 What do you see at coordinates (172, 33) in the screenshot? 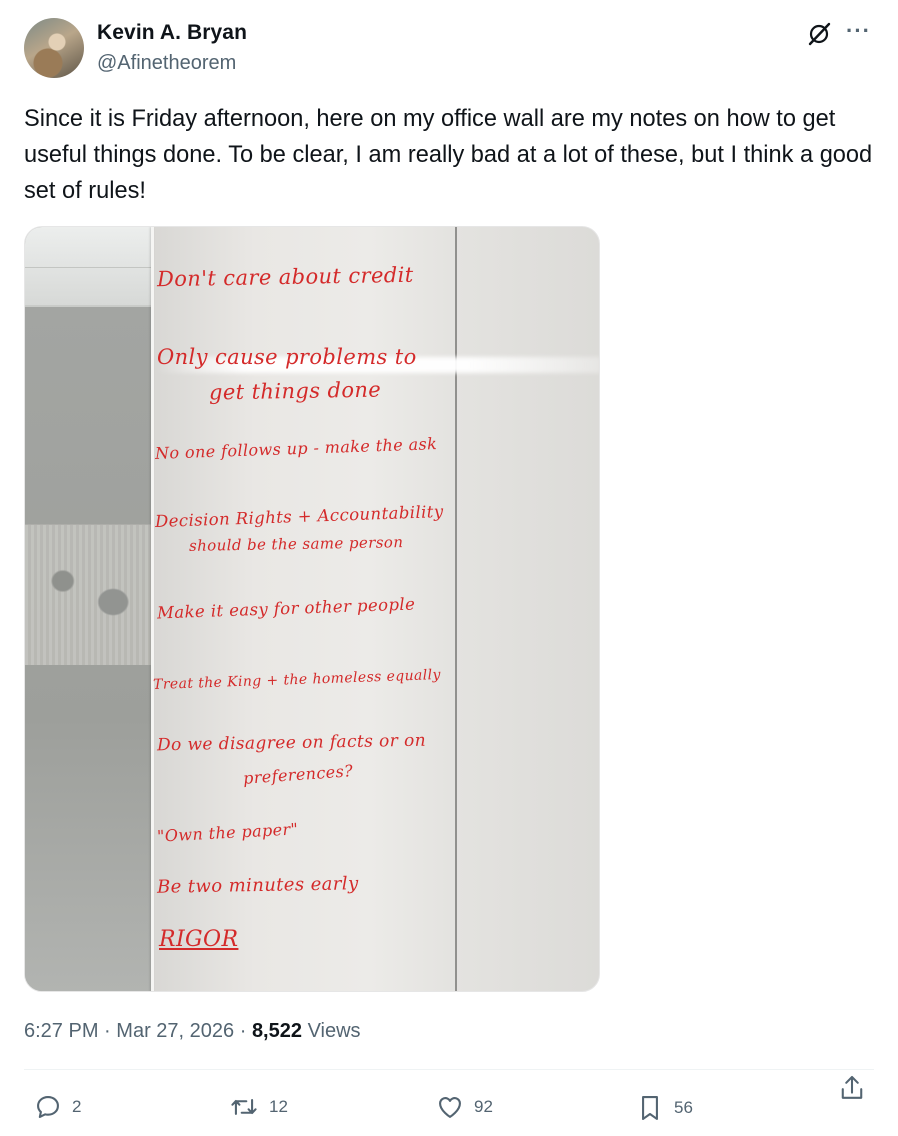
I see `author-name: Kevin A. Bryan` at bounding box center [172, 33].